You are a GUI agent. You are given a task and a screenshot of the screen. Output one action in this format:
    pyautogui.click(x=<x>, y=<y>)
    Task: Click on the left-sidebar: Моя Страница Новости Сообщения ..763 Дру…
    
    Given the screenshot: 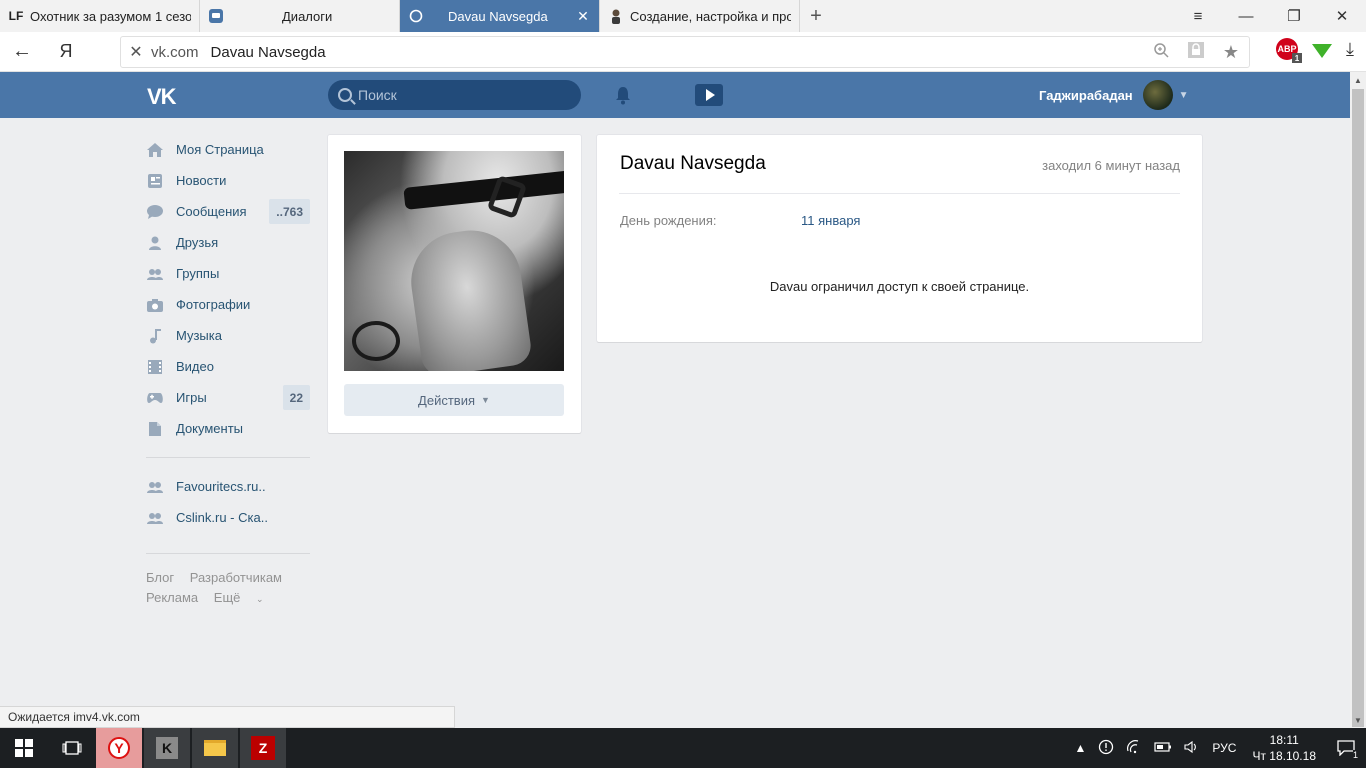 What is the action you would take?
    pyautogui.click(x=228, y=371)
    